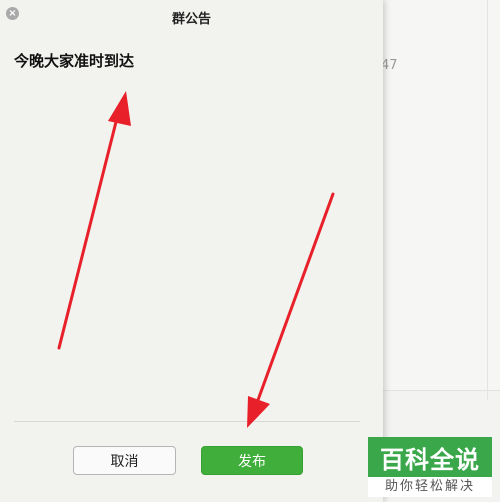 Image resolution: width=500 pixels, height=502 pixels. I want to click on cancel-button: 取消, so click(124, 460).